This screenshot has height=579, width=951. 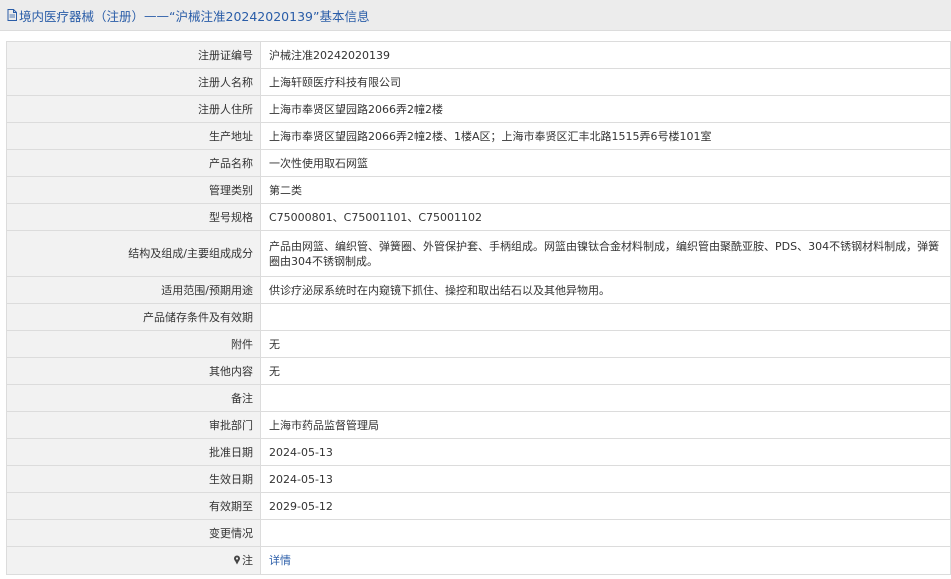 I want to click on table-row: 附件 无, so click(x=478, y=344).